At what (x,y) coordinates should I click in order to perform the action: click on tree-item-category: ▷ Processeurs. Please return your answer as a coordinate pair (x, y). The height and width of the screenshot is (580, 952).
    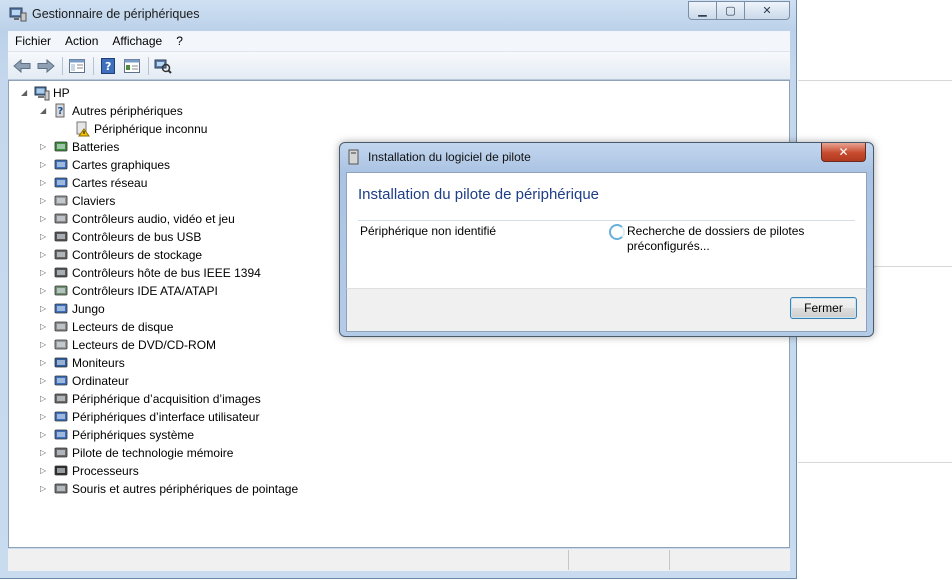
    Looking at the image, I should click on (89, 471).